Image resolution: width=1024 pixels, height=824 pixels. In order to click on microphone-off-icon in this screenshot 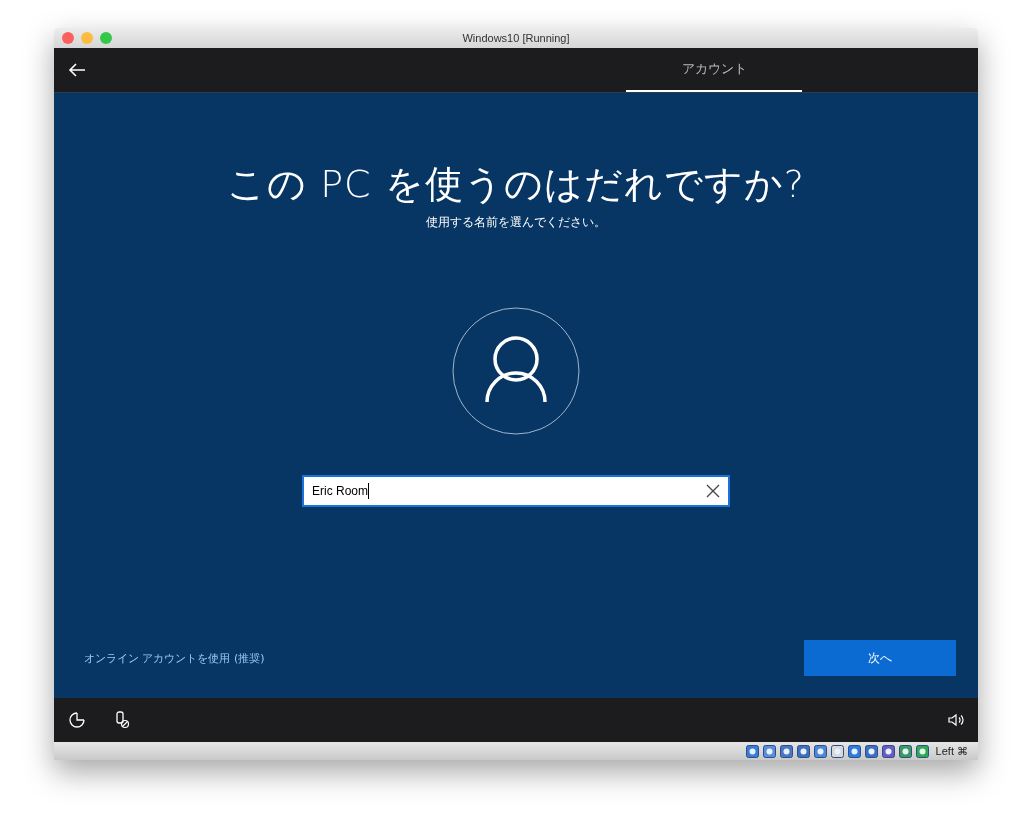, I will do `click(122, 720)`.